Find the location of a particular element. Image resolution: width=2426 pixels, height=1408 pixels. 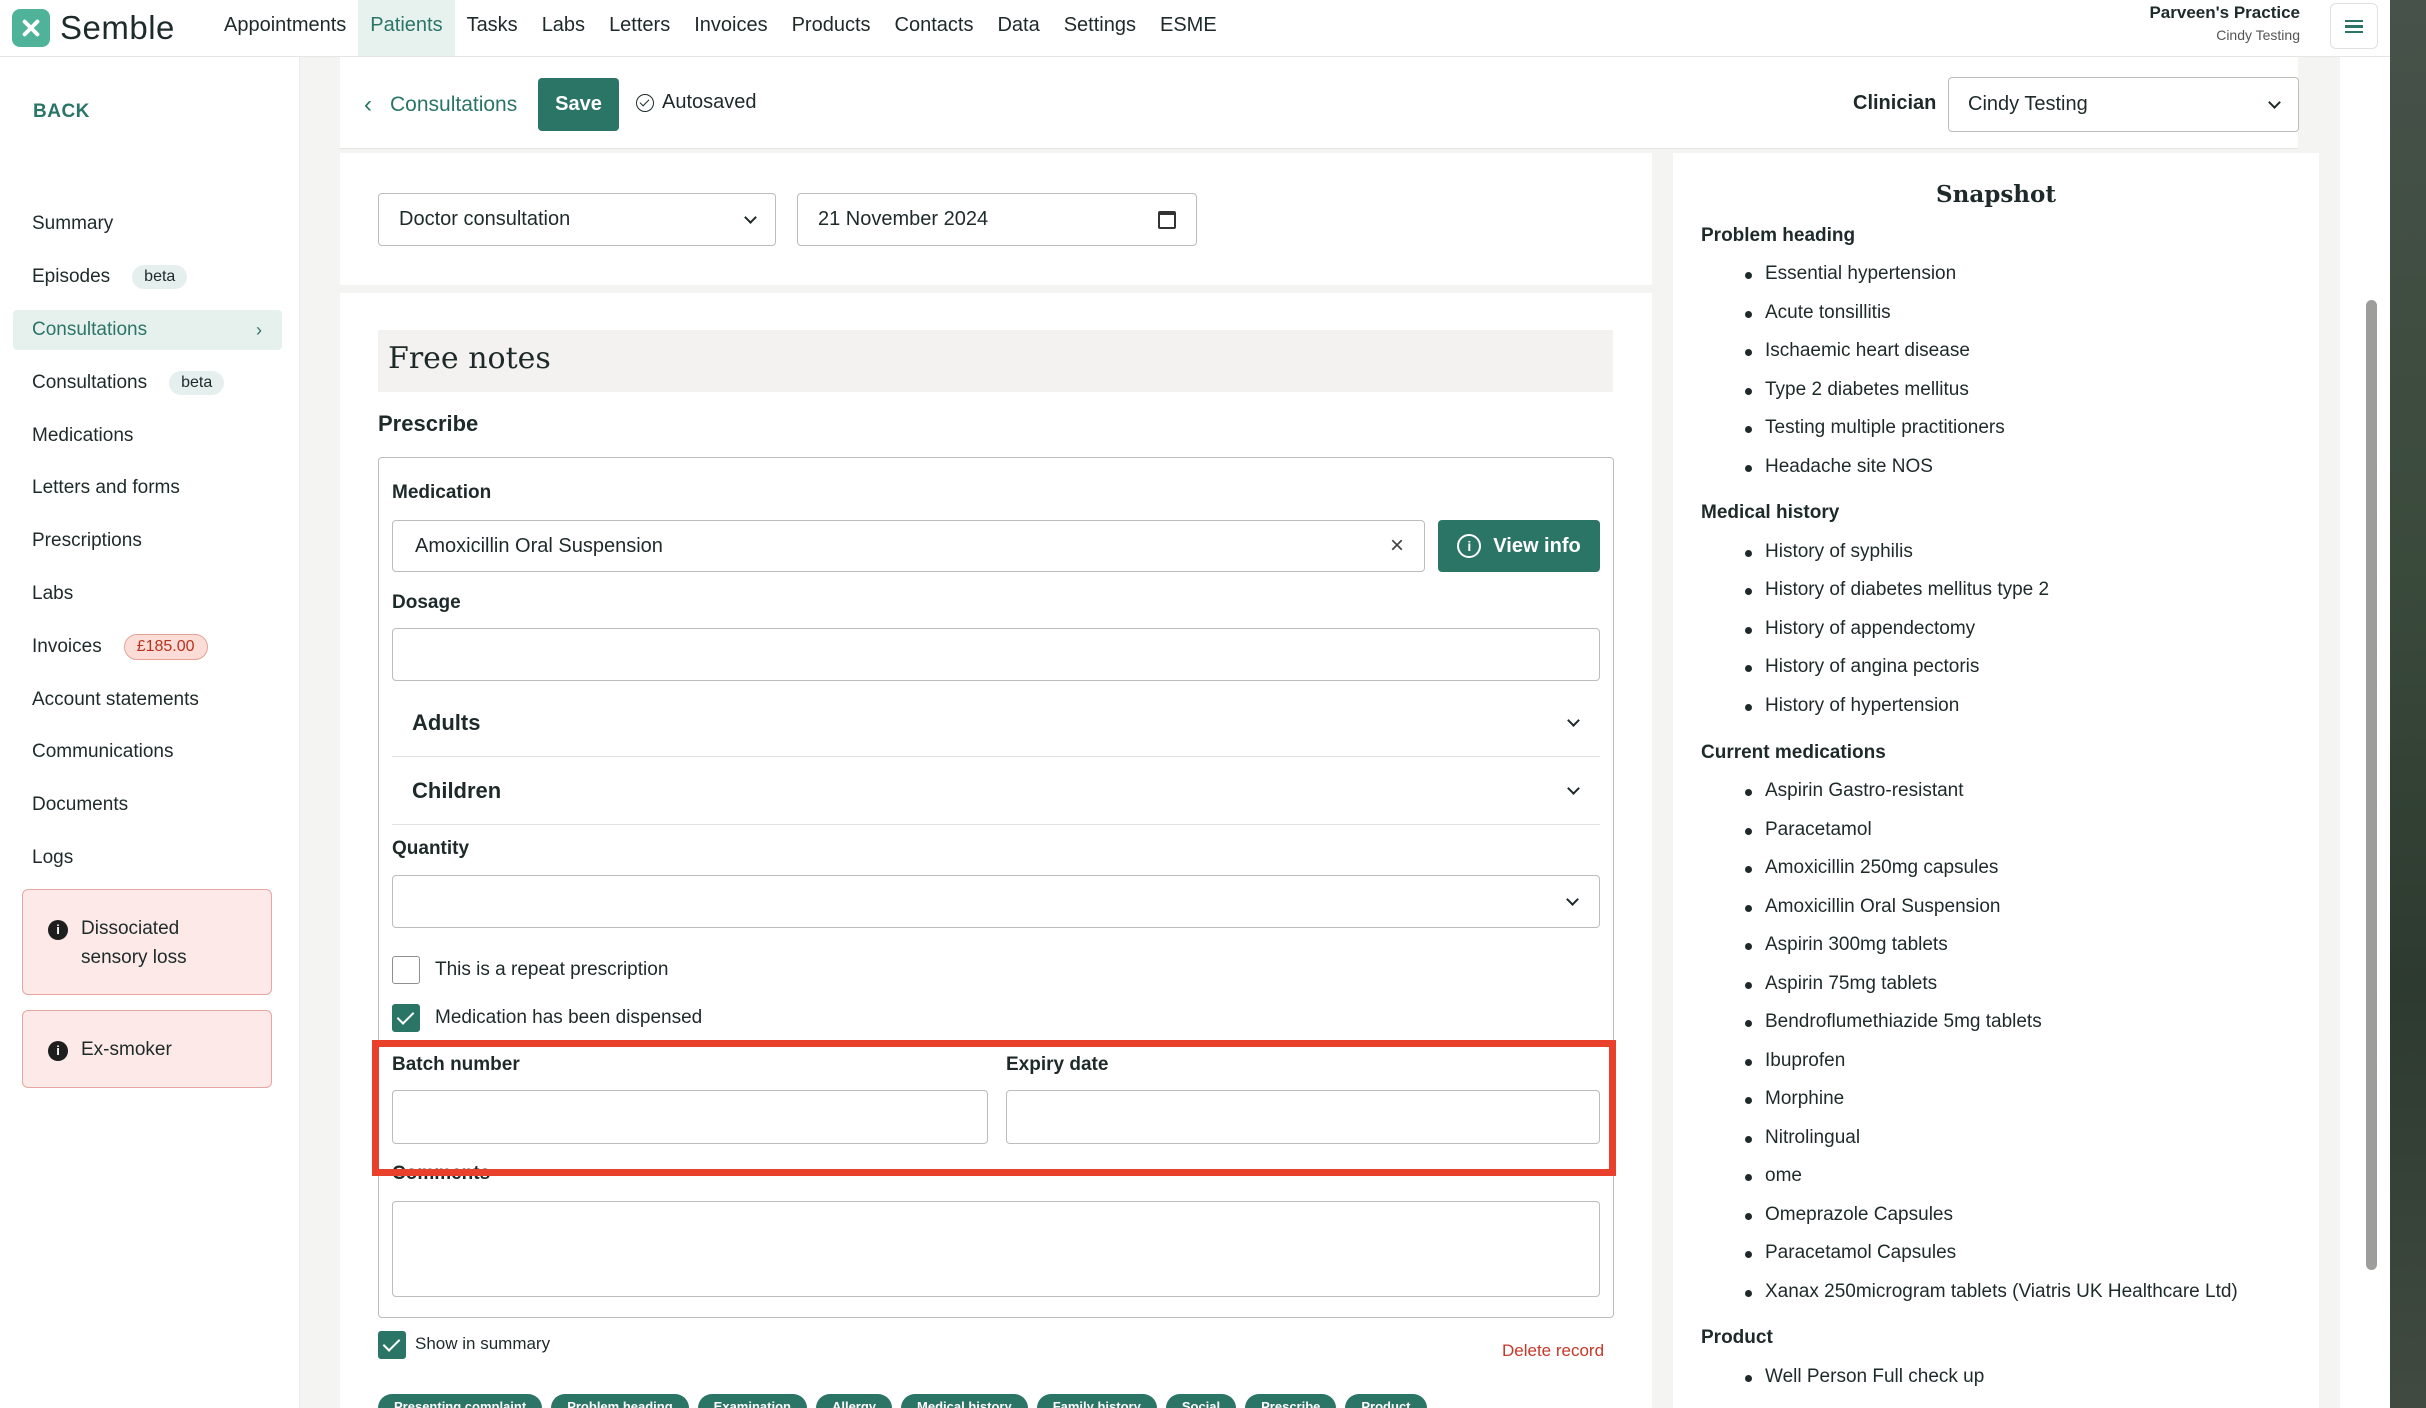

sidebar-item-label: Letters and forms is located at coordinates (106, 487).